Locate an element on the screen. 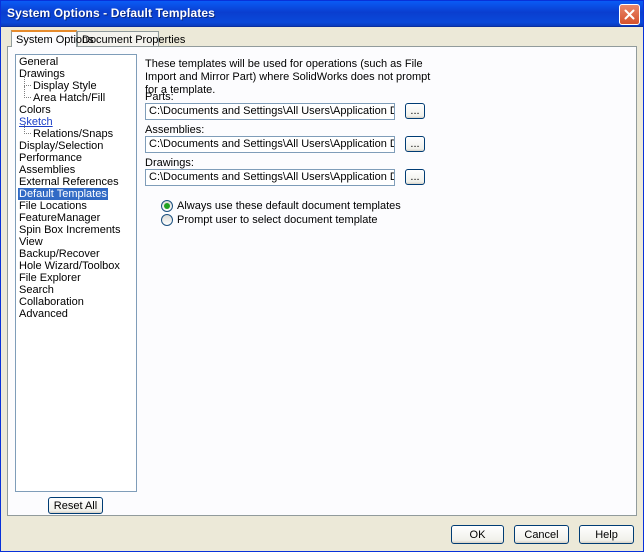 The width and height of the screenshot is (644, 552). tree-item-collaboration: Collaboration is located at coordinates (51, 302).